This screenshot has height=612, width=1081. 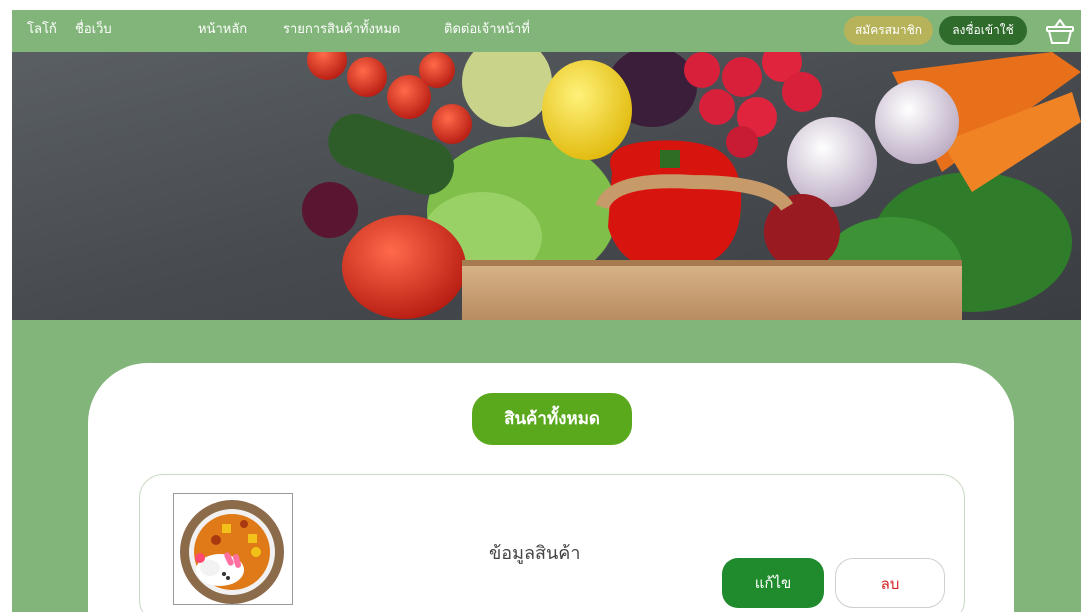 What do you see at coordinates (888, 30) in the screenshot?
I see `register-button: สมัครสมาชิก` at bounding box center [888, 30].